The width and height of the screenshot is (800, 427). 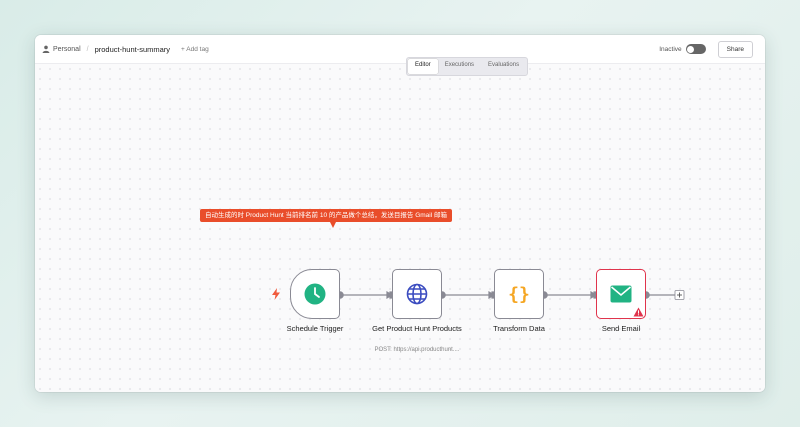 I want to click on add-node-button, so click(x=679, y=295).